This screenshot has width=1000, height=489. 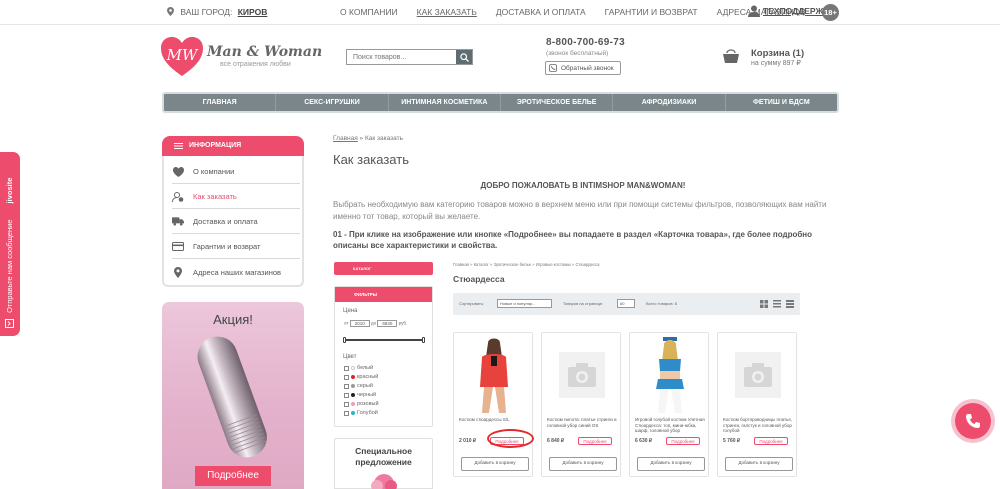 What do you see at coordinates (9, 190) in the screenshot?
I see `feedback-brand: jivosite` at bounding box center [9, 190].